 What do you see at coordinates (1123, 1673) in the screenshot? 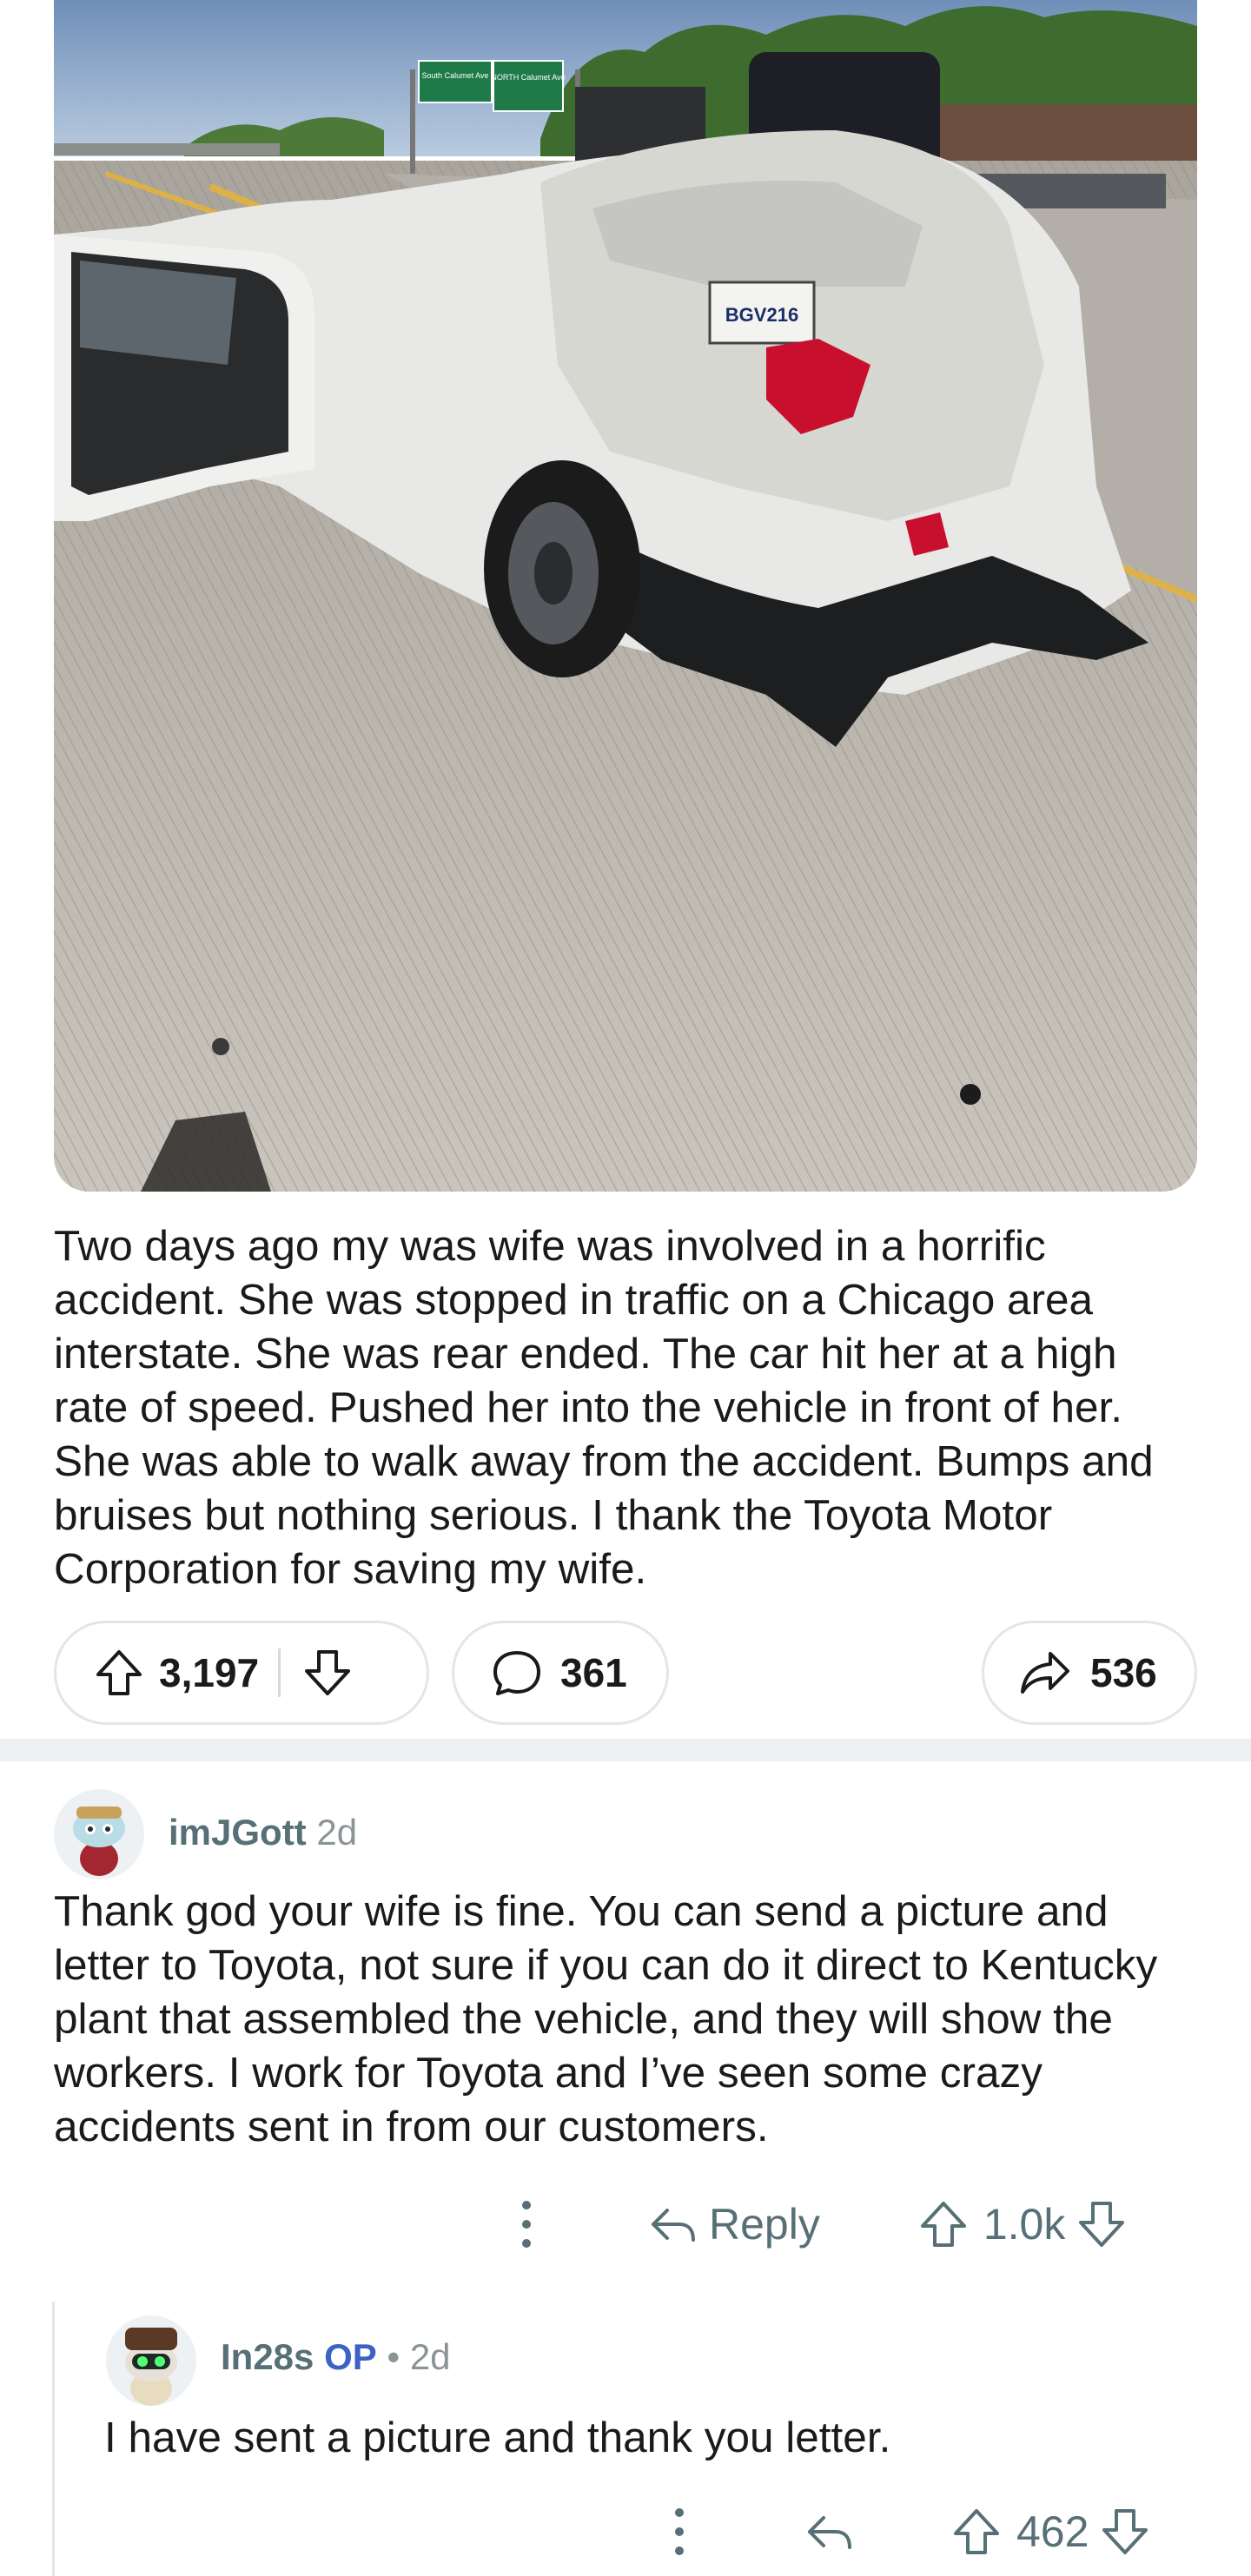
I see `share-count: 536` at bounding box center [1123, 1673].